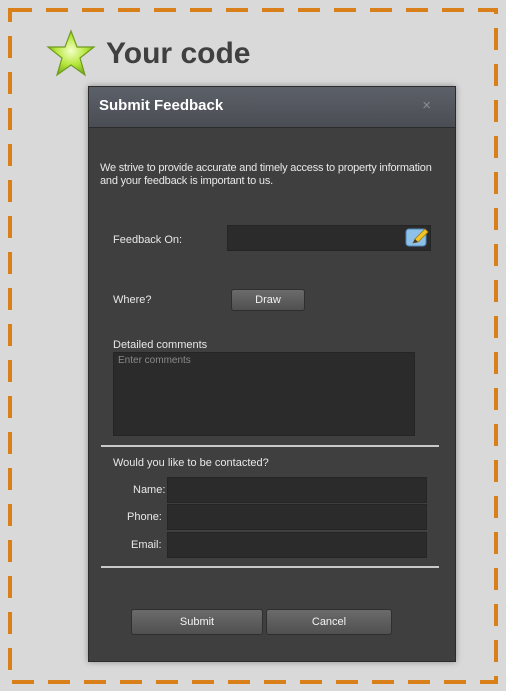  I want to click on where-label: Where?, so click(132, 300).